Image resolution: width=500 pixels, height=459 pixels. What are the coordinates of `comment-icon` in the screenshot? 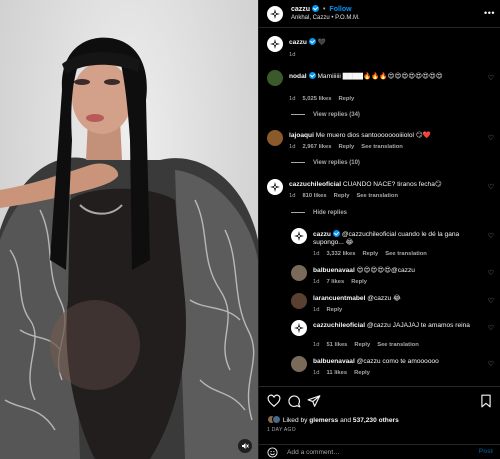 It's located at (294, 401).